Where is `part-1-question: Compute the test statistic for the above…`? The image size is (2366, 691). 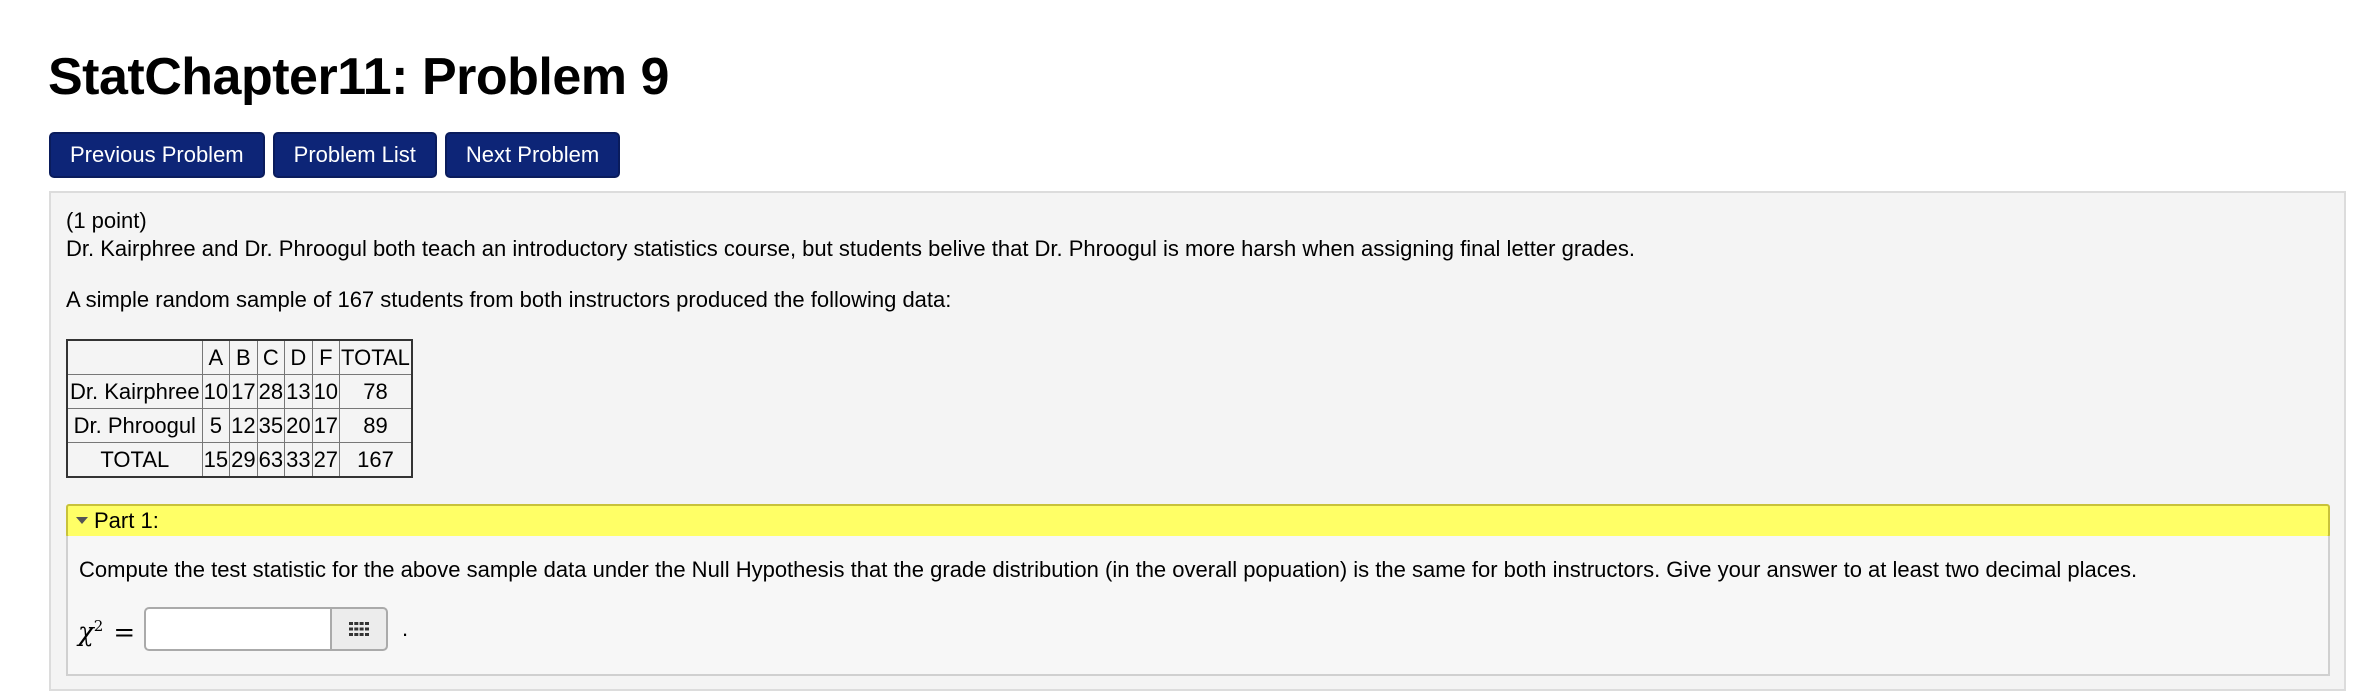 part-1-question: Compute the test statistic for the above… is located at coordinates (1108, 569).